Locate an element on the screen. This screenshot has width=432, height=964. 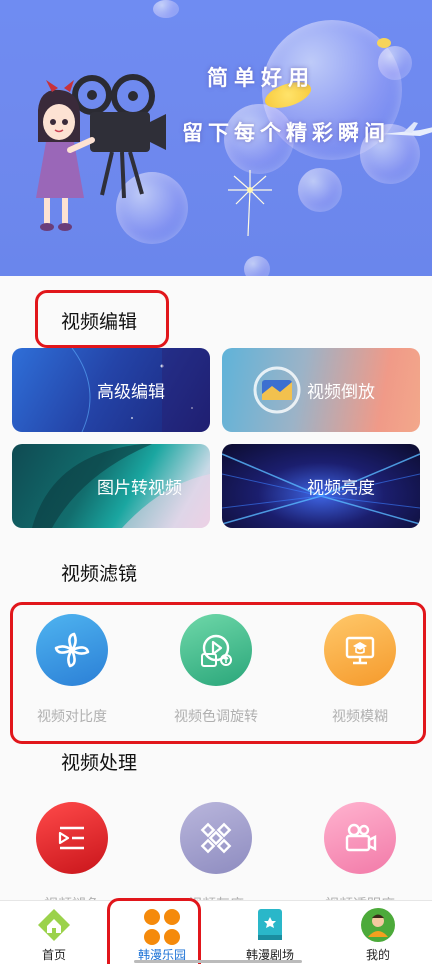
process-item-opacity: 视频透明度 is located at coordinates (360, 858).